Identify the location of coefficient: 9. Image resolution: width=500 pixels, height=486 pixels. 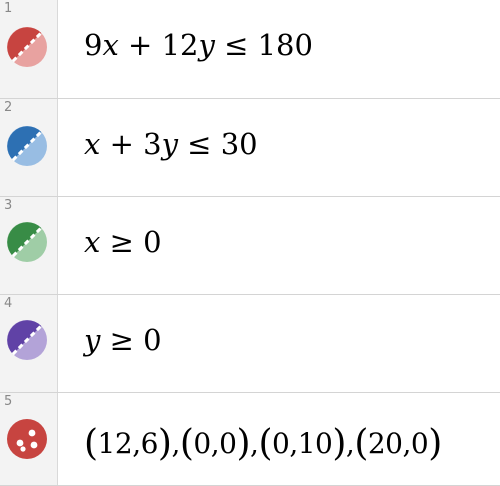
(93, 45).